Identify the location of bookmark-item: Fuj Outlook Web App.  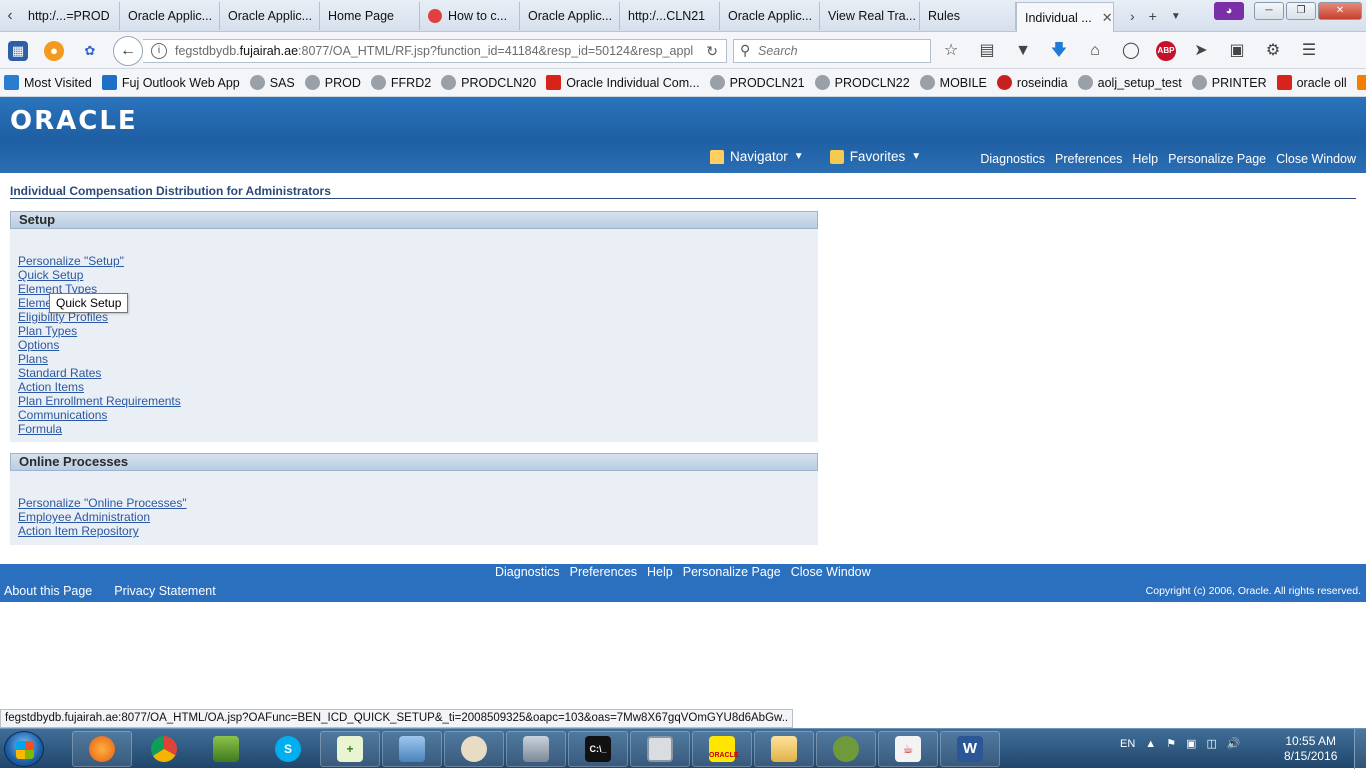
(170, 82).